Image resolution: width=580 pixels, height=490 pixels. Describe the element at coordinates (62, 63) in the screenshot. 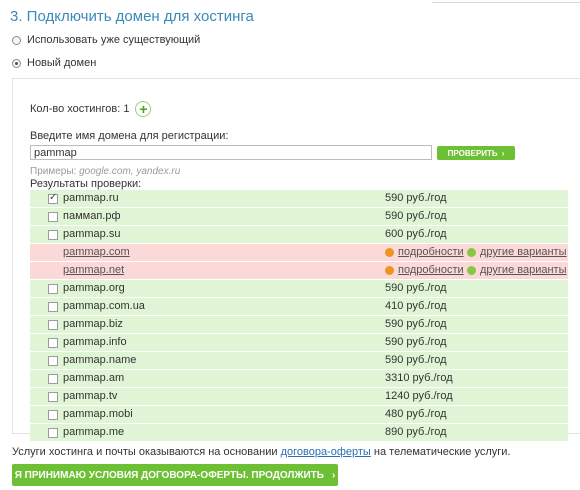

I see `option-new-label: Новый домен` at that location.